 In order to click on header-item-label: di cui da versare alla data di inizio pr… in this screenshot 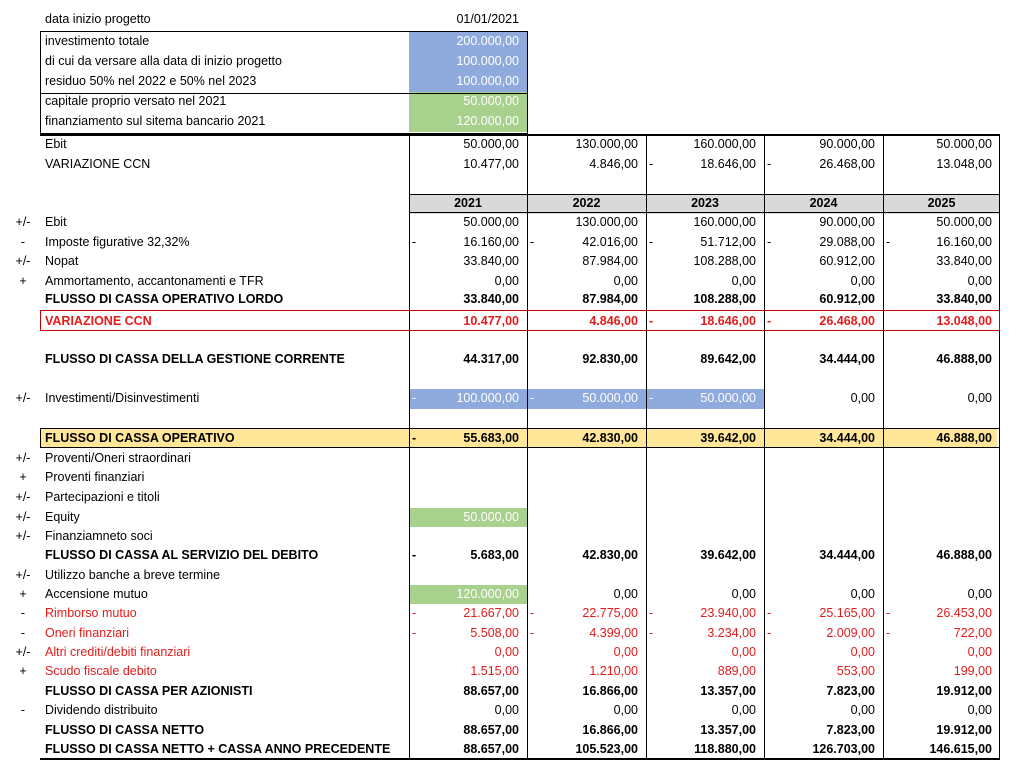, I will do `click(227, 62)`.